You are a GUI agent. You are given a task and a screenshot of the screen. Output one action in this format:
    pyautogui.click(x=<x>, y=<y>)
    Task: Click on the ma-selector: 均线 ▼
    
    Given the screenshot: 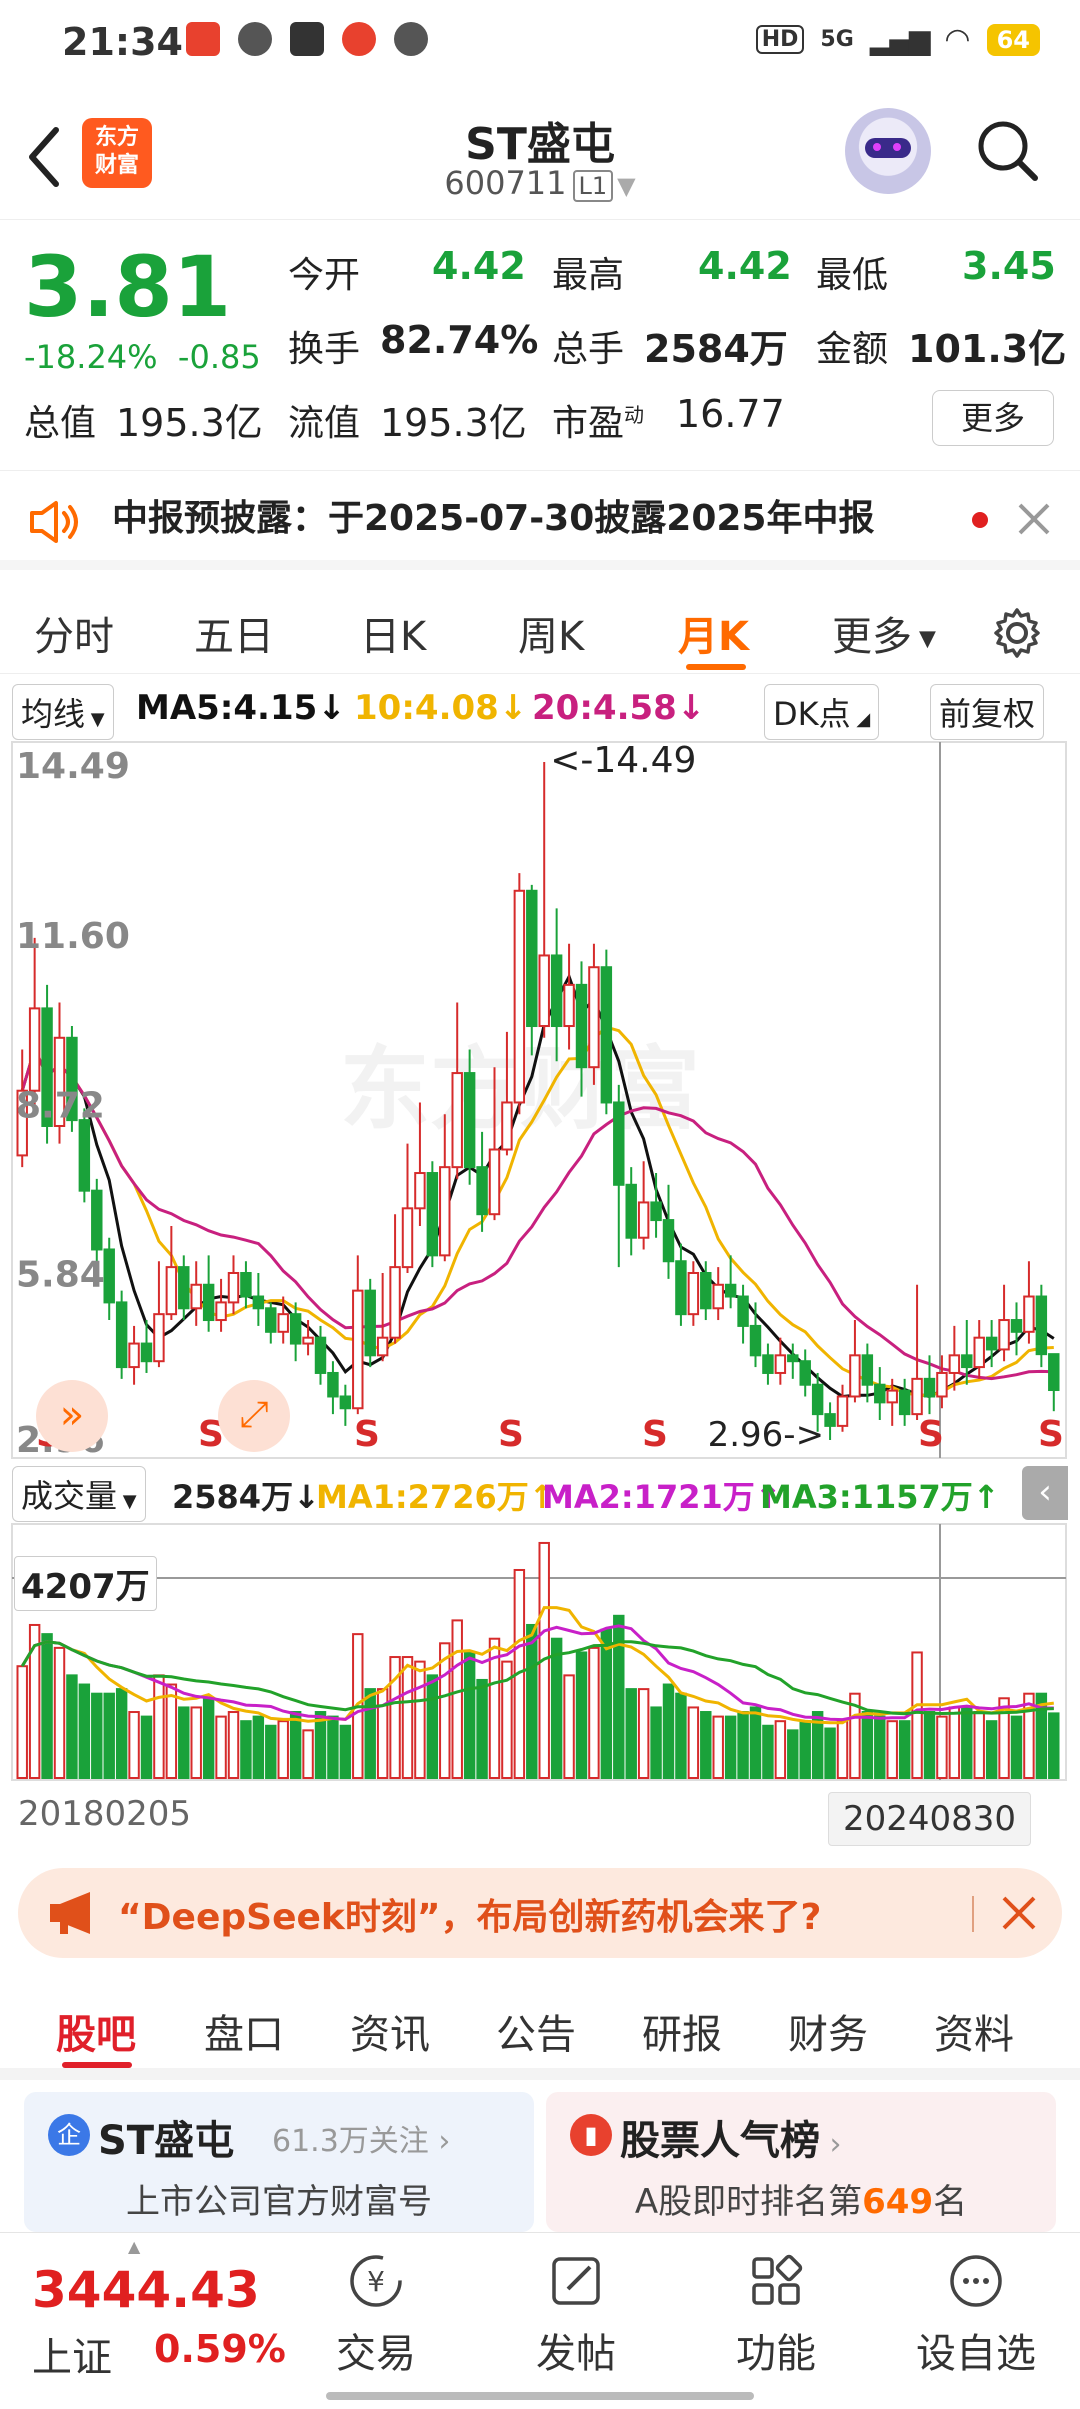 What is the action you would take?
    pyautogui.click(x=63, y=712)
    